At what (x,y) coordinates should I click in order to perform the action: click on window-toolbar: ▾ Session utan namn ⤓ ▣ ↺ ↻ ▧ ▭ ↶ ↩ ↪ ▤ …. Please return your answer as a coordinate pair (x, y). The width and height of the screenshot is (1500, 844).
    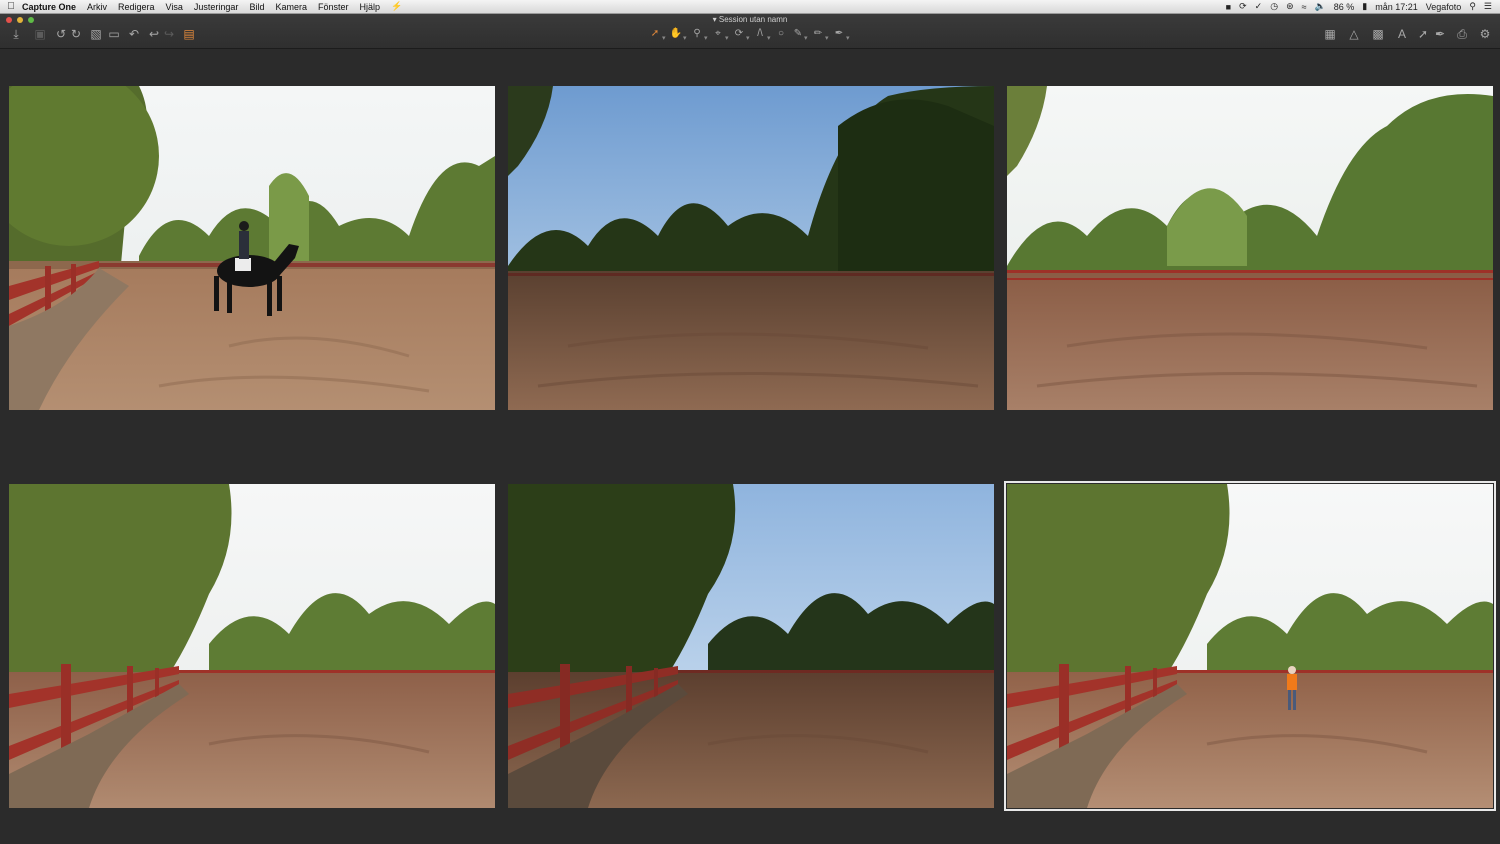
    Looking at the image, I should click on (750, 31).